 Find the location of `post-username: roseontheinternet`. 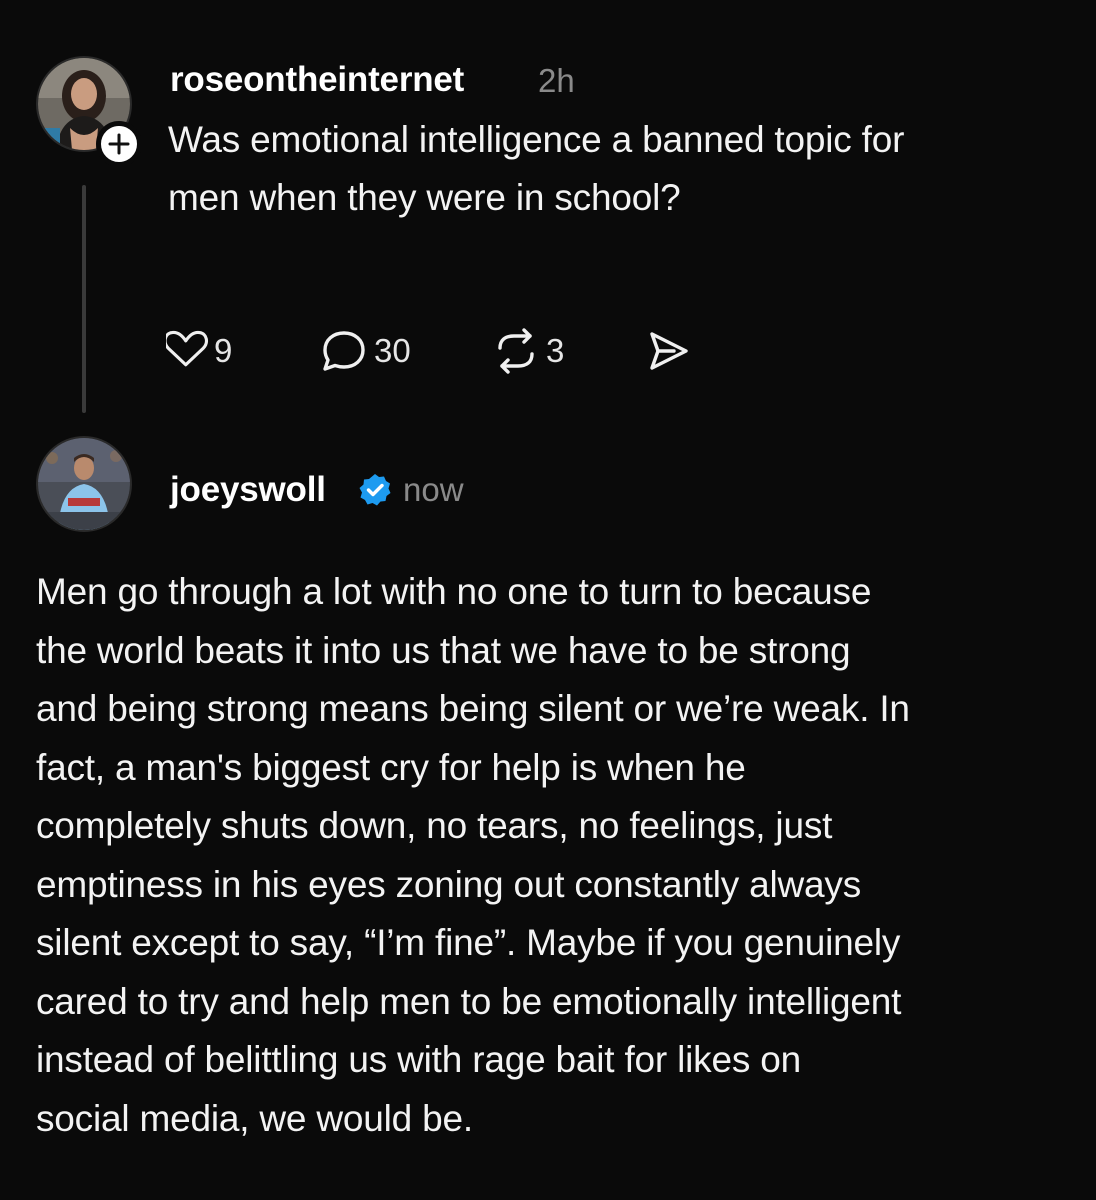

post-username: roseontheinternet is located at coordinates (317, 80).